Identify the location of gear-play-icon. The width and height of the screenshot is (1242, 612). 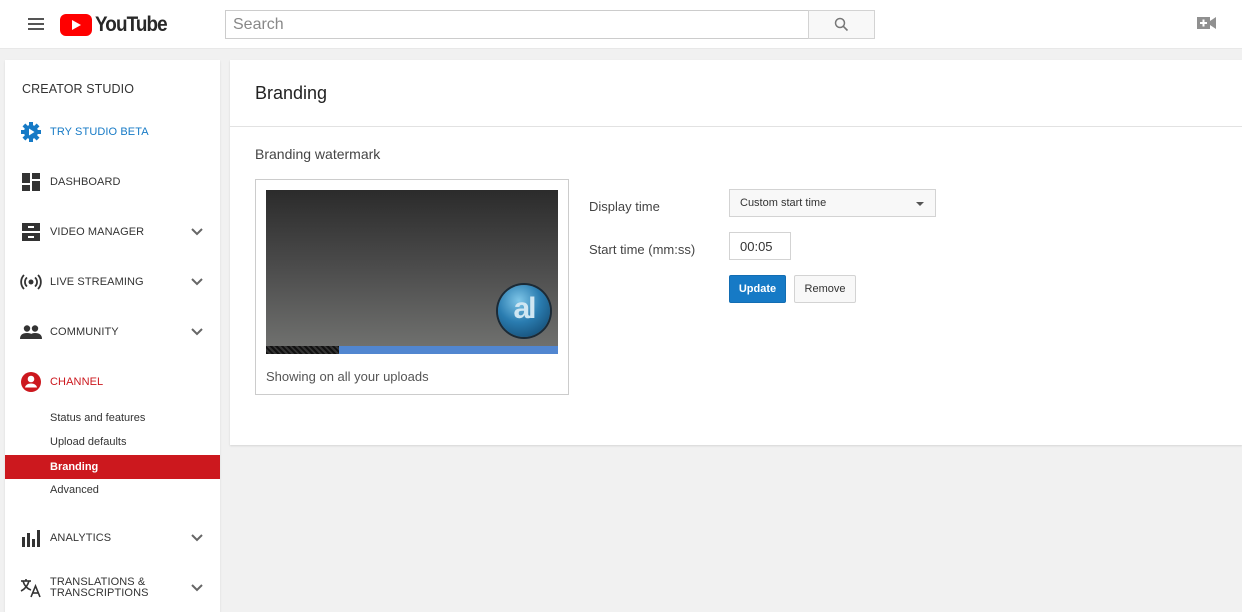
(31, 132).